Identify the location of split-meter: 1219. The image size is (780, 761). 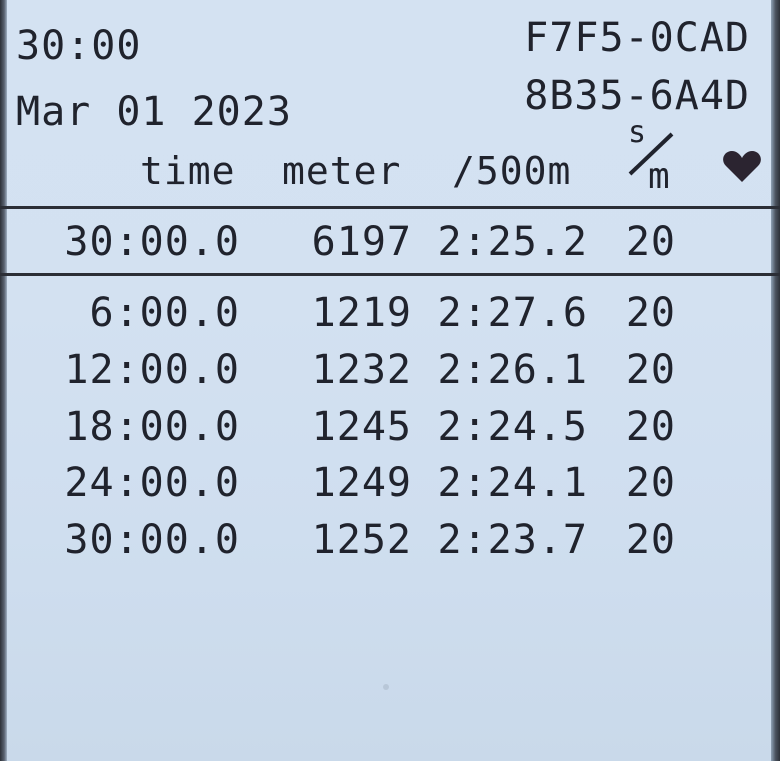
(361, 313).